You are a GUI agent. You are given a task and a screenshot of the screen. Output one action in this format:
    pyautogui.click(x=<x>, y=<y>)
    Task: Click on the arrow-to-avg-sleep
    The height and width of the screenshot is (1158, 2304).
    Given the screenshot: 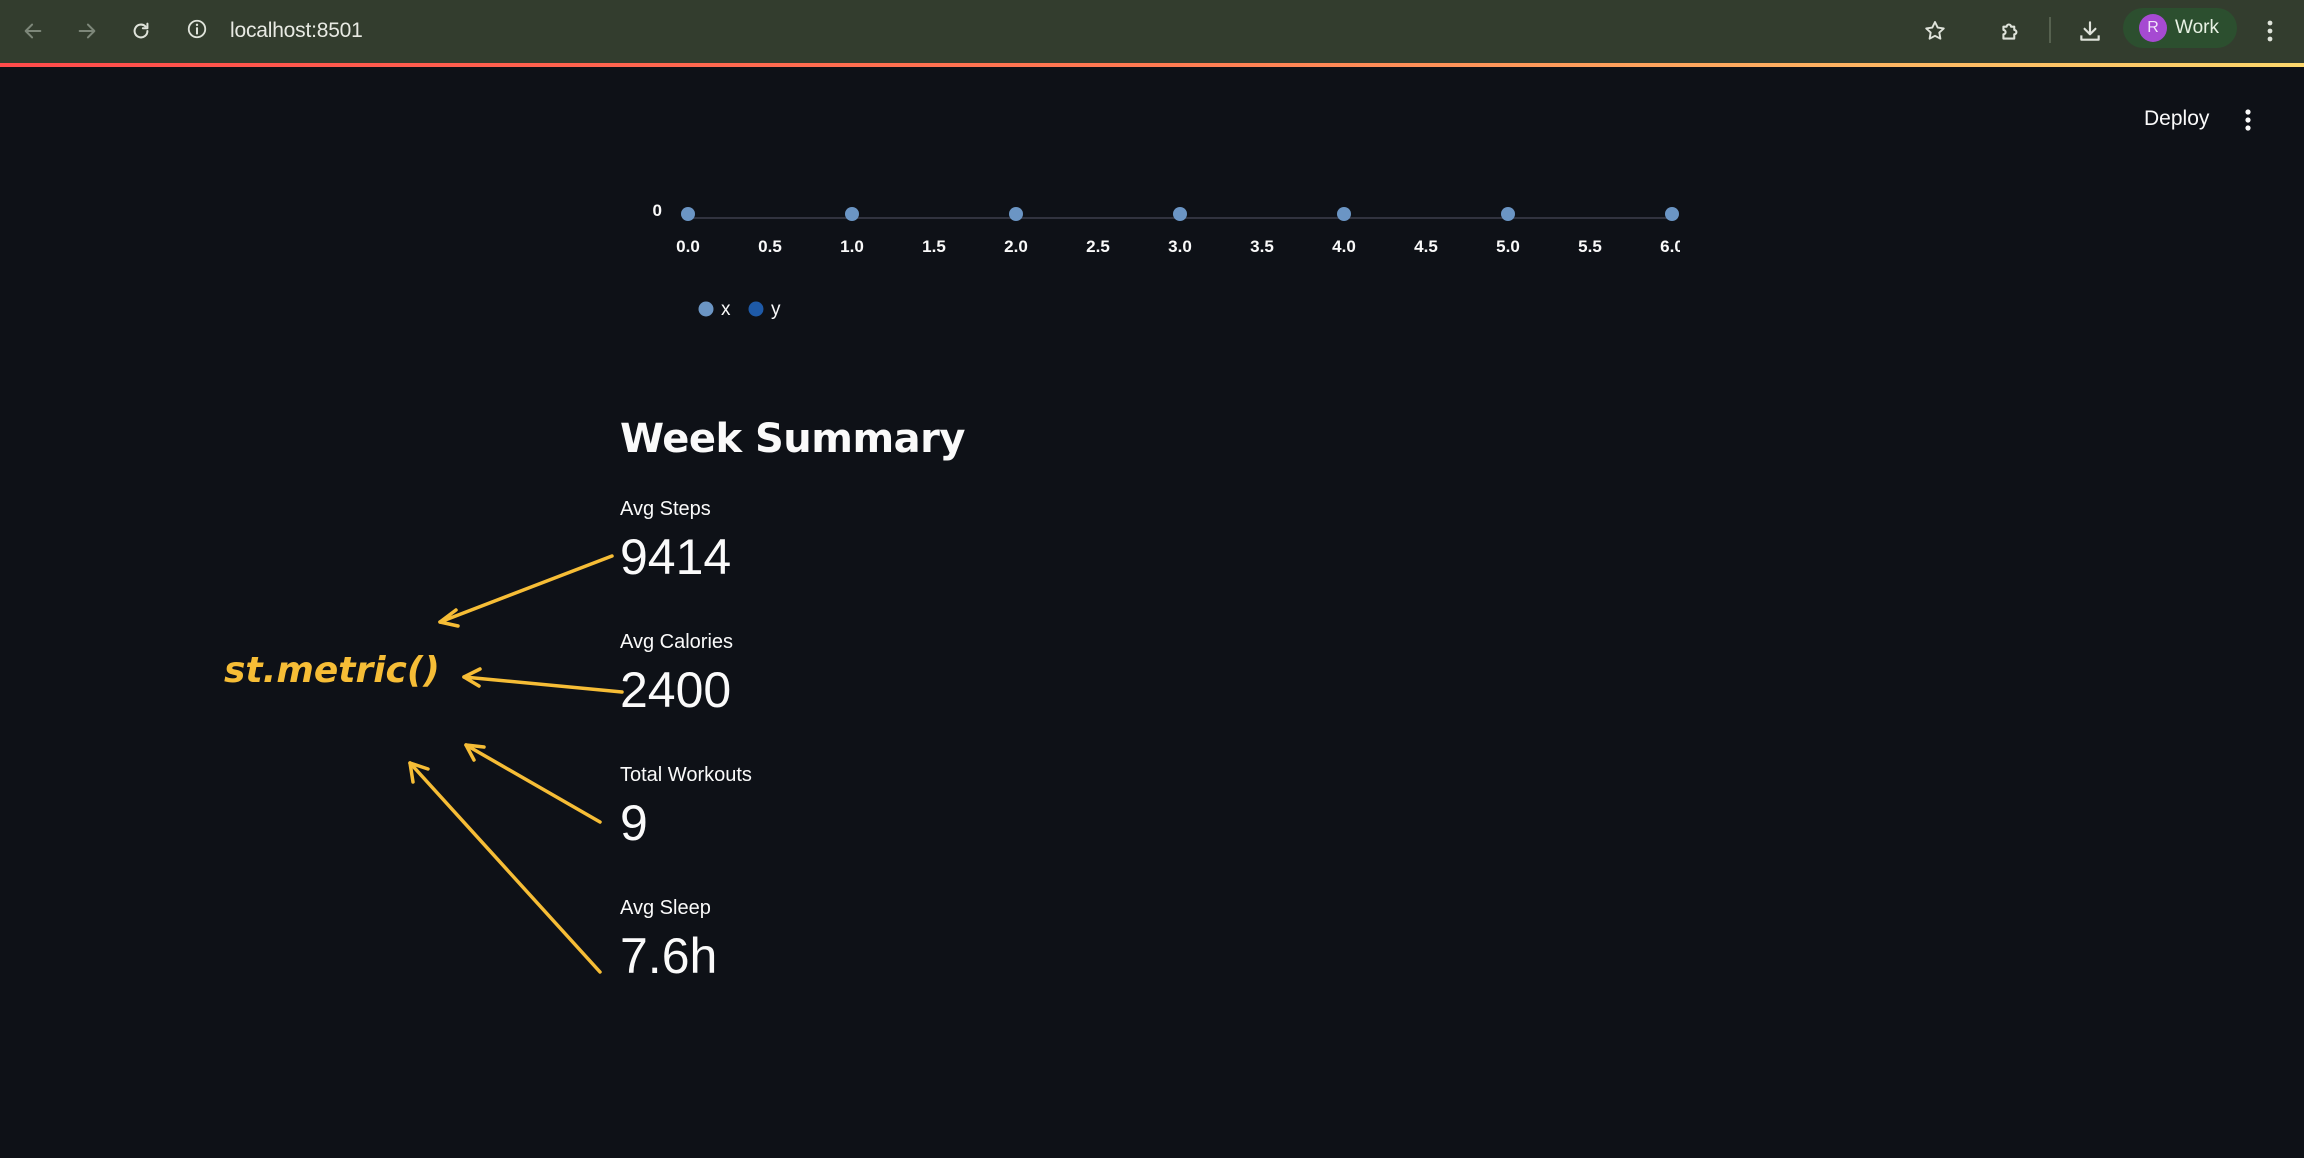 What is the action you would take?
    pyautogui.click(x=505, y=867)
    